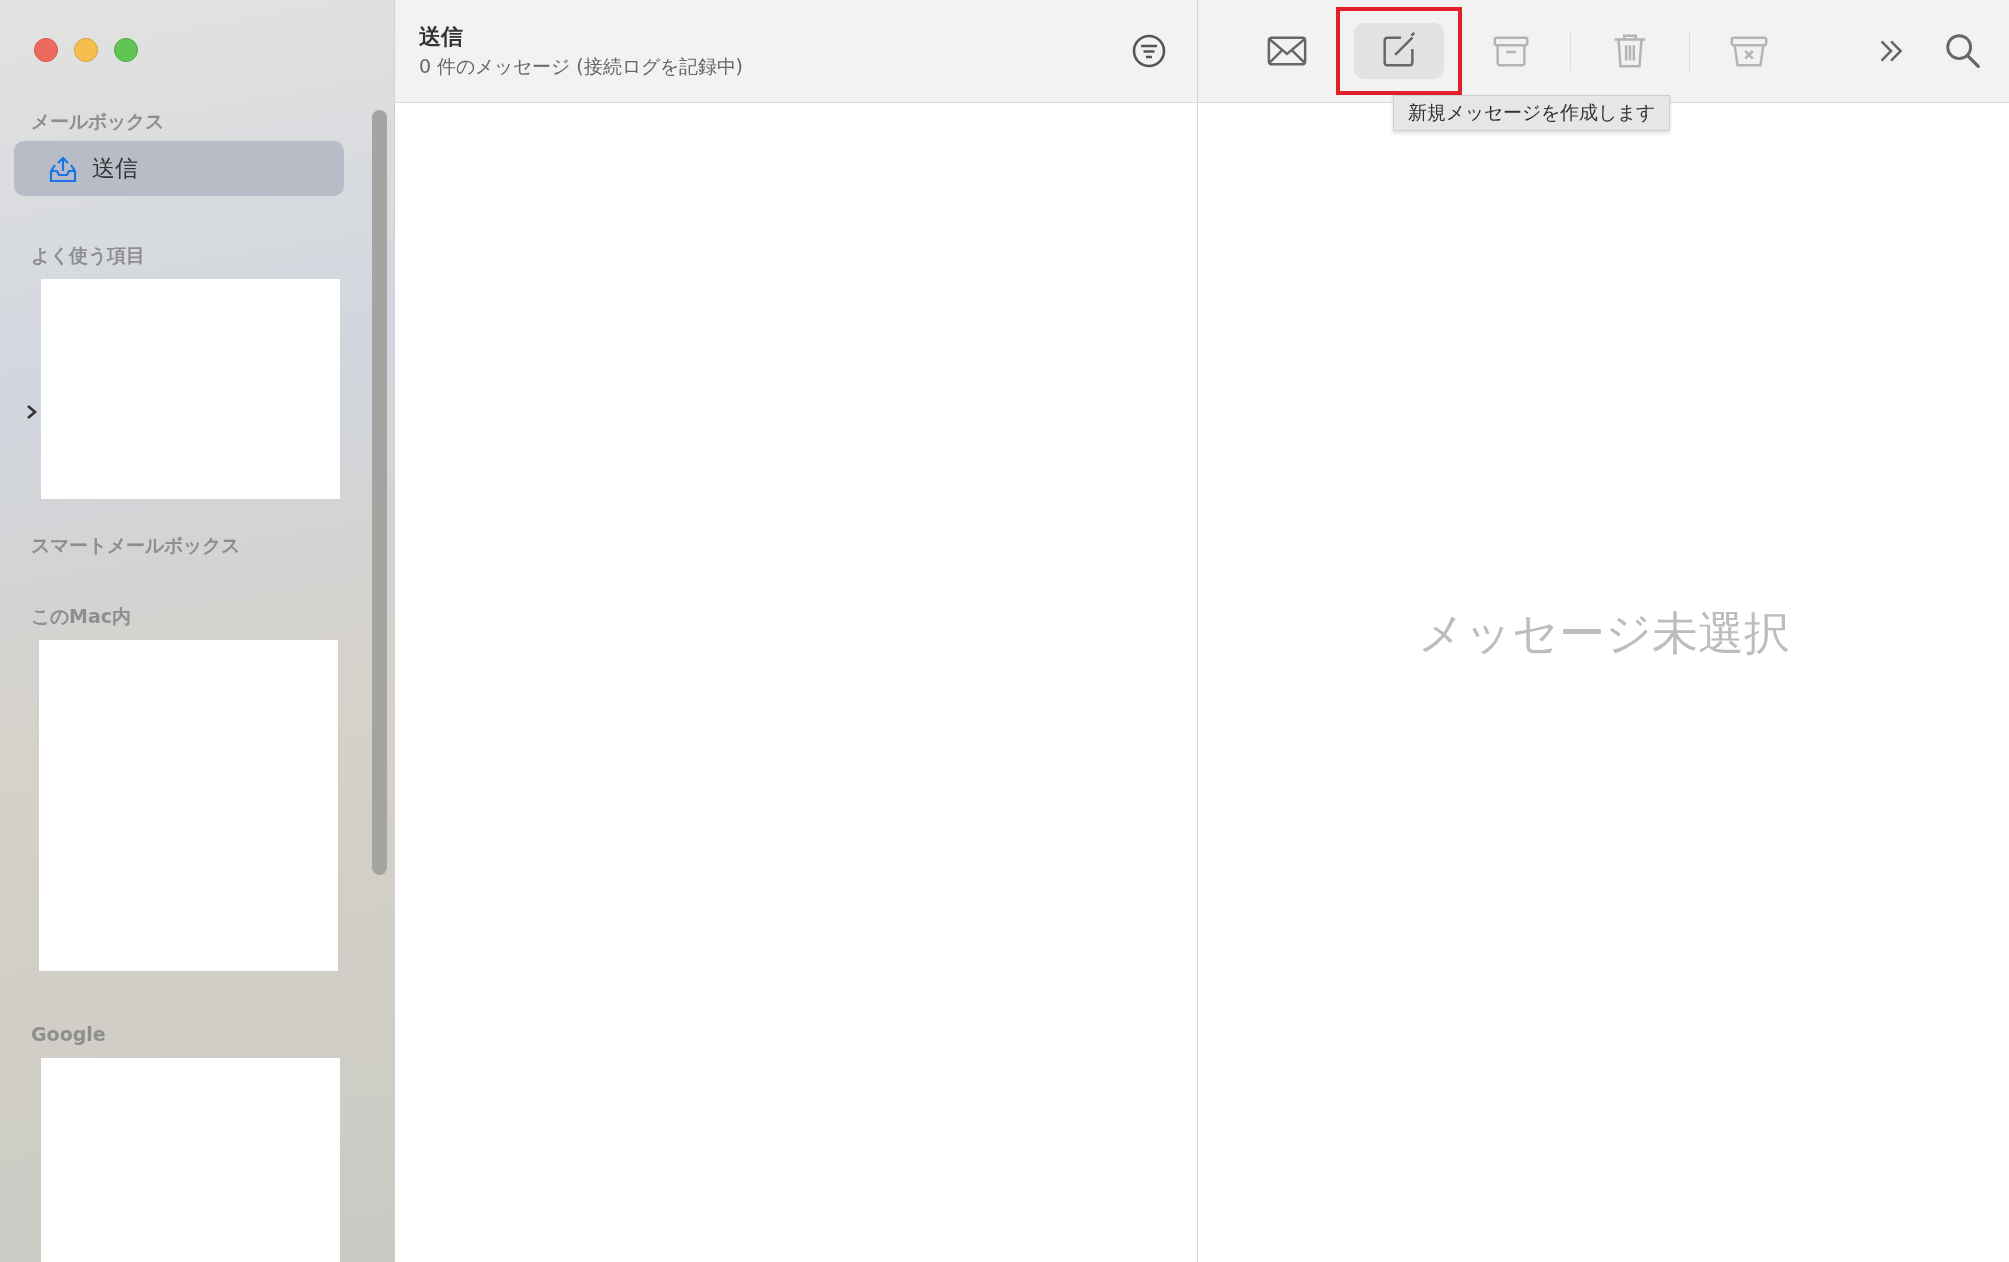  What do you see at coordinates (86, 50) in the screenshot?
I see `minimize-button` at bounding box center [86, 50].